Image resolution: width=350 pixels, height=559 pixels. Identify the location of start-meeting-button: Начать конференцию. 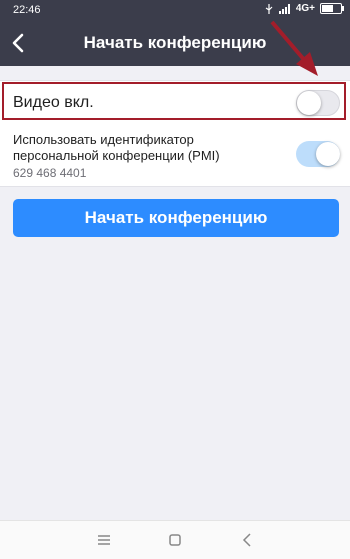
(176, 218).